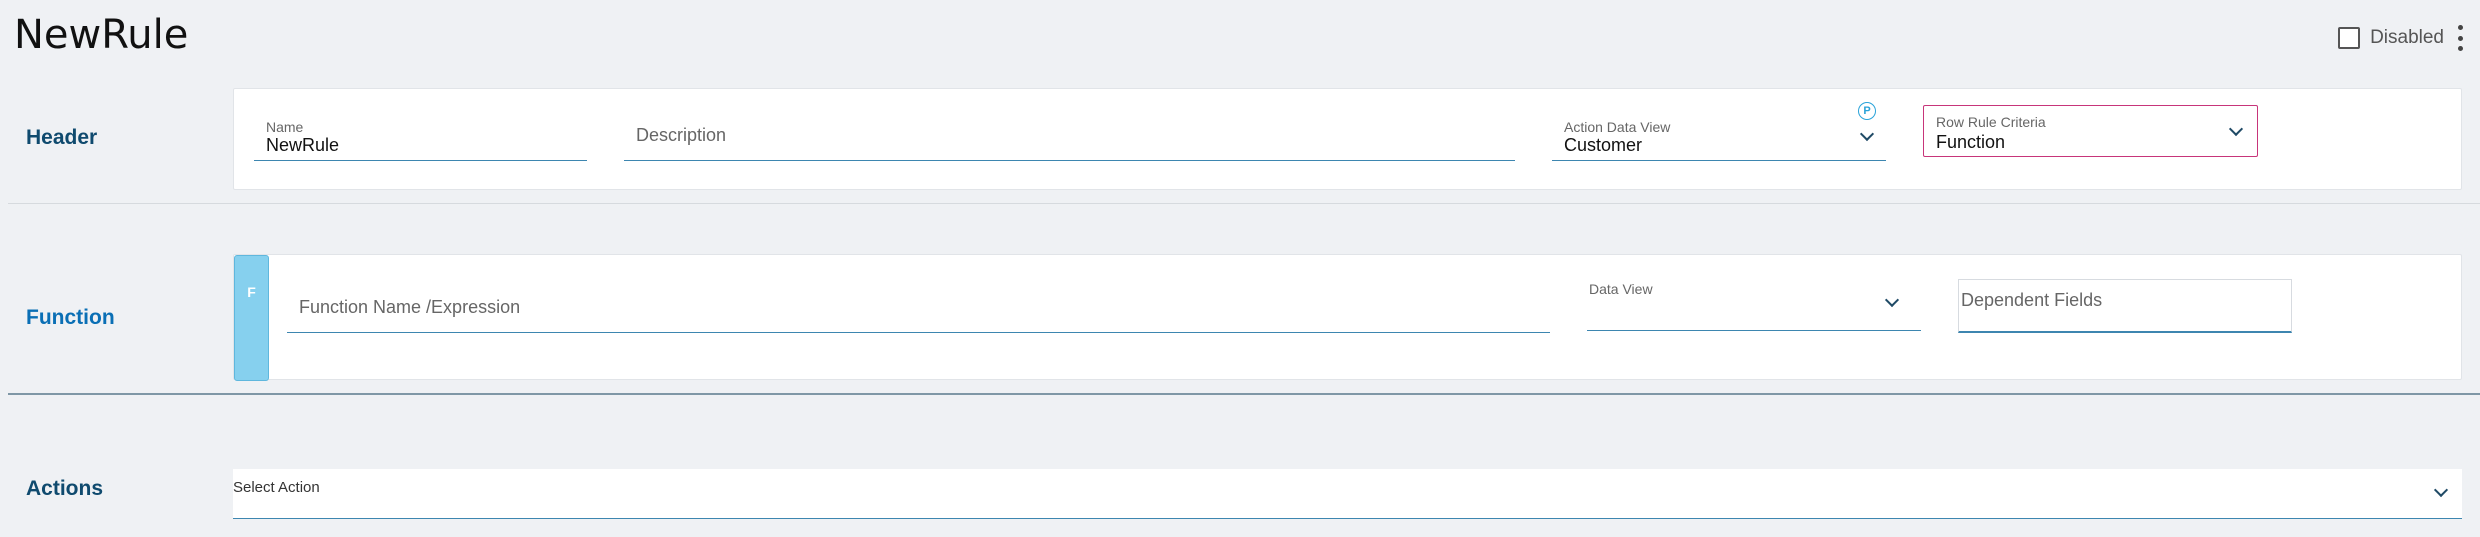 Image resolution: width=2480 pixels, height=537 pixels. What do you see at coordinates (303, 145) in the screenshot?
I see `name-field-value: NewRule` at bounding box center [303, 145].